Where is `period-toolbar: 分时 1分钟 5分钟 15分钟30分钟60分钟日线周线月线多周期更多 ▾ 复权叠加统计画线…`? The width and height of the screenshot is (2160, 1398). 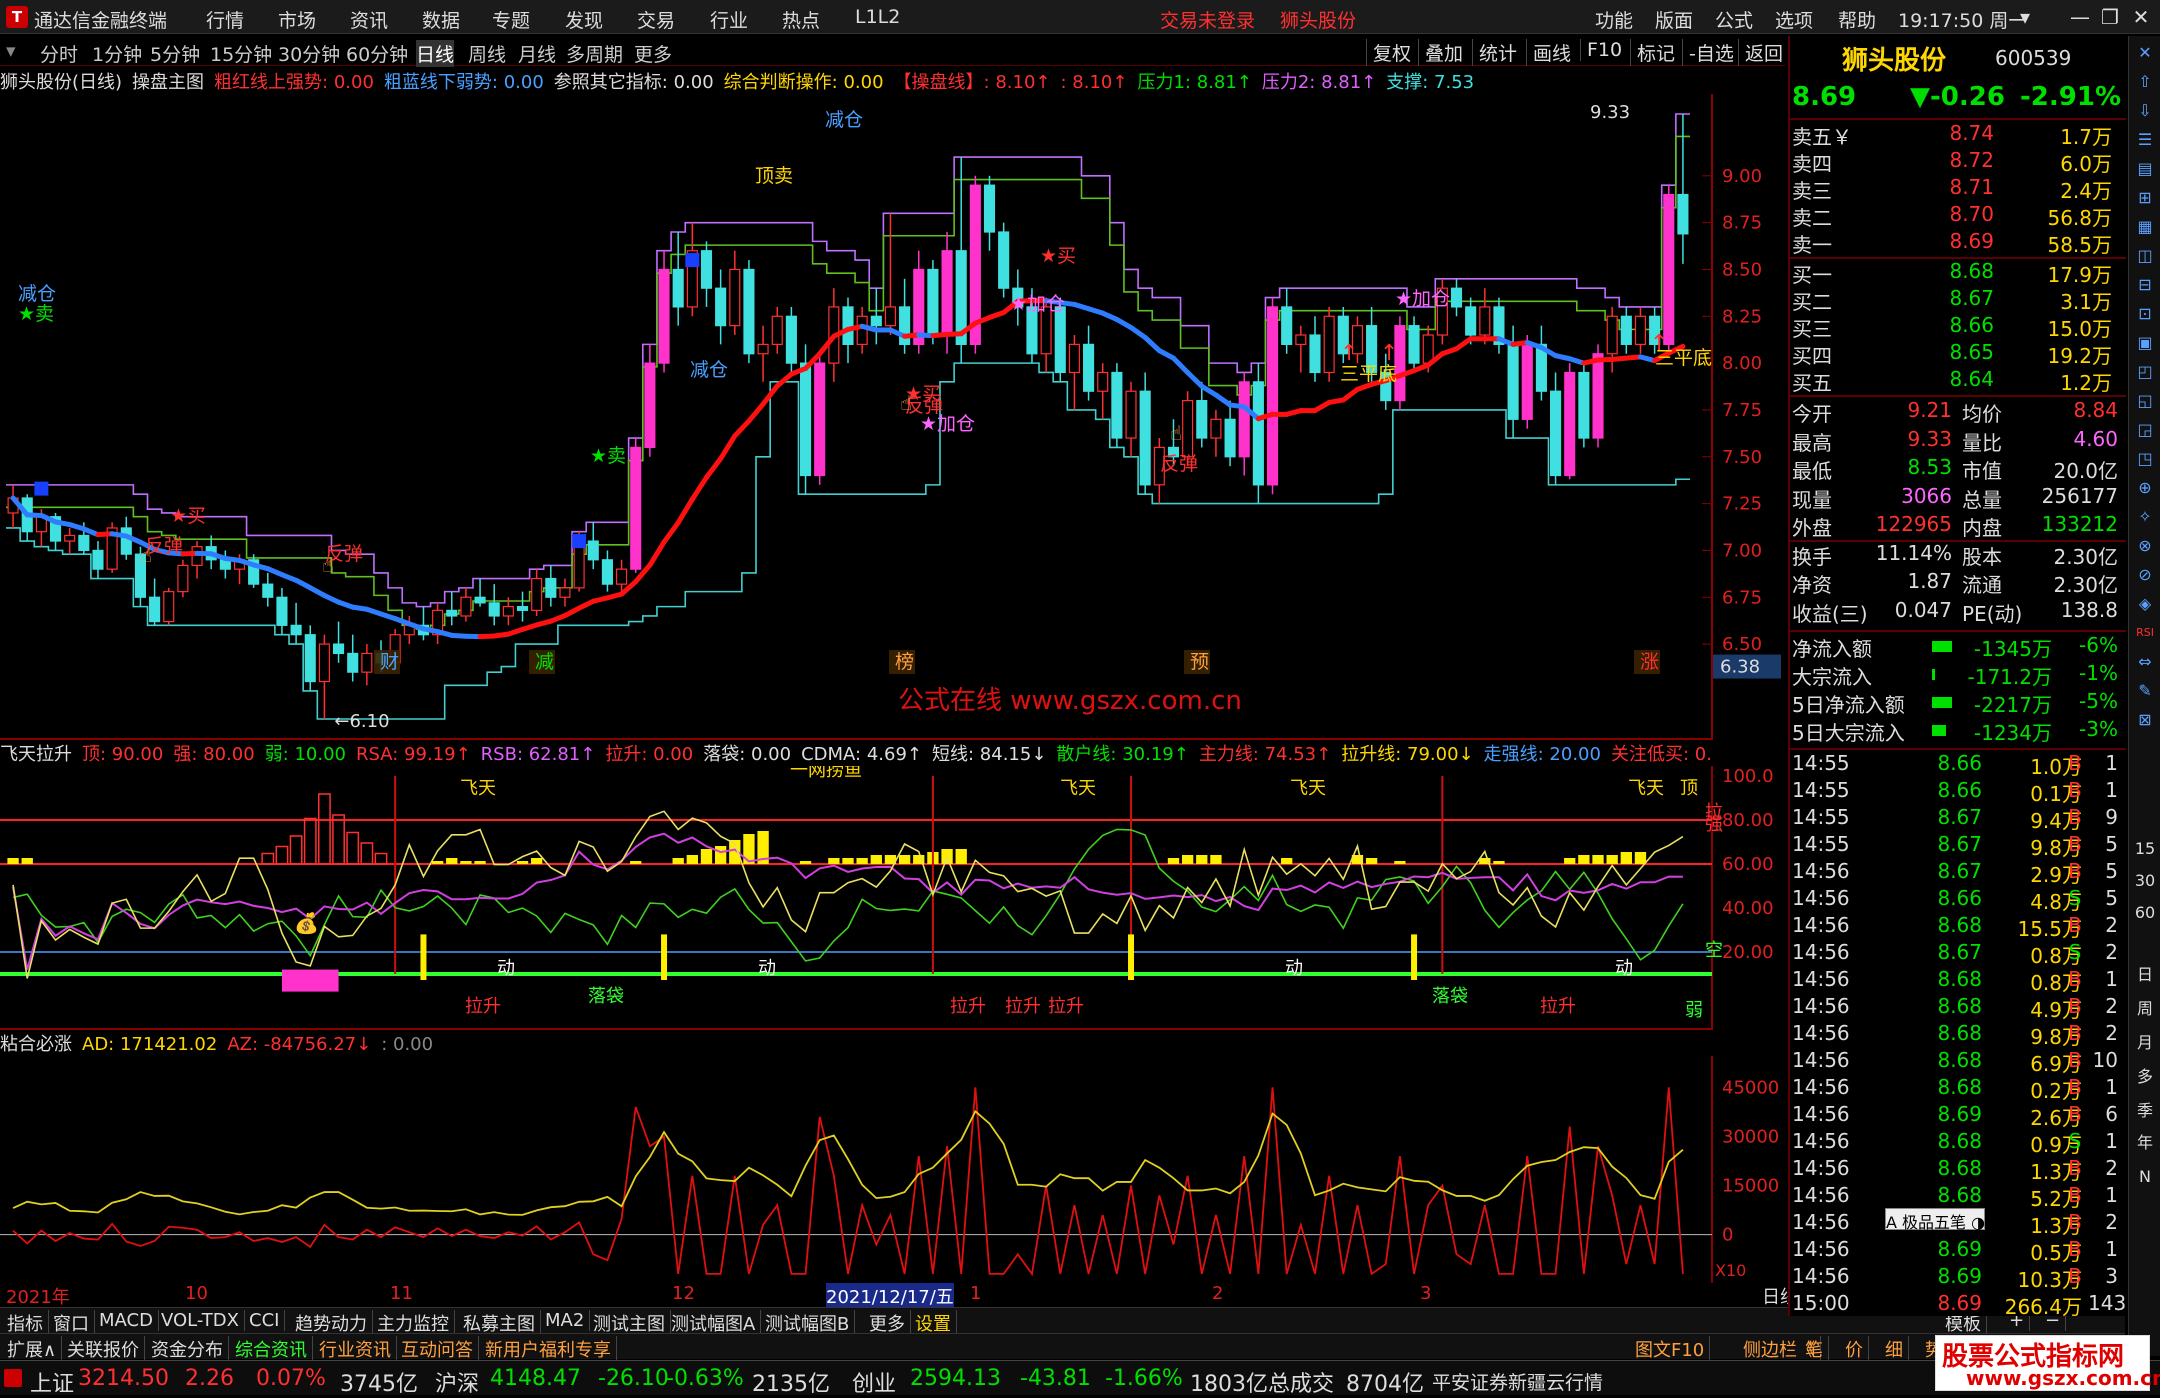 period-toolbar: 分时 1分钟 5分钟 15分钟30分钟60分钟日线周线月线多周期更多 ▾ 复权叠加统计画线… is located at coordinates (892, 51).